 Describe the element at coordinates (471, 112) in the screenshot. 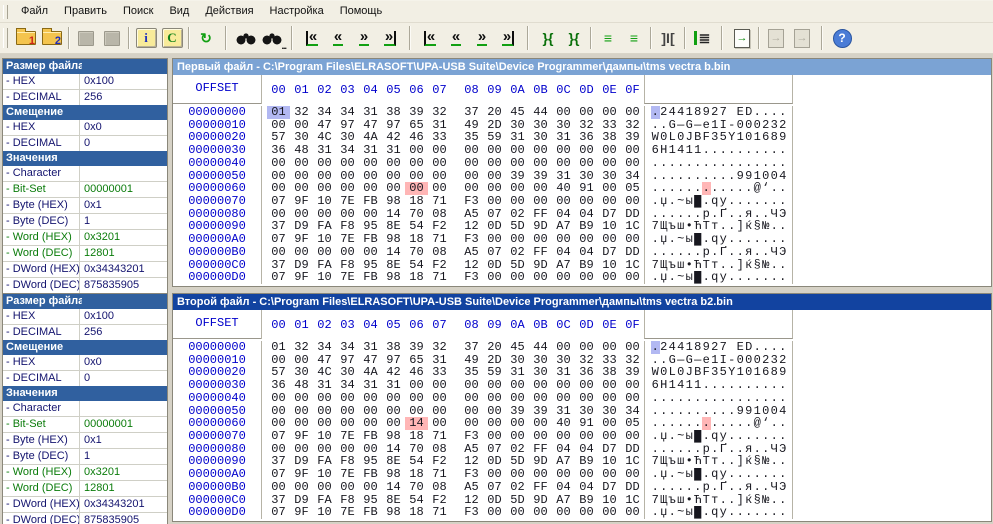

I see `byte-cell: 37` at that location.